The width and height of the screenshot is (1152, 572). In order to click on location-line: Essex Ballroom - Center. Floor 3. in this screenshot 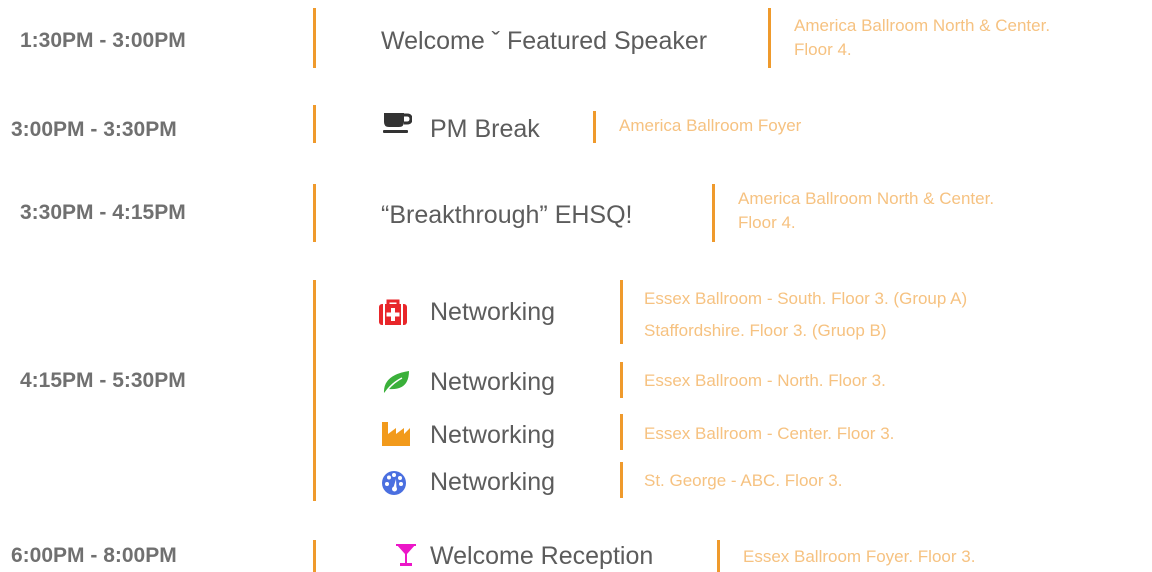, I will do `click(769, 433)`.